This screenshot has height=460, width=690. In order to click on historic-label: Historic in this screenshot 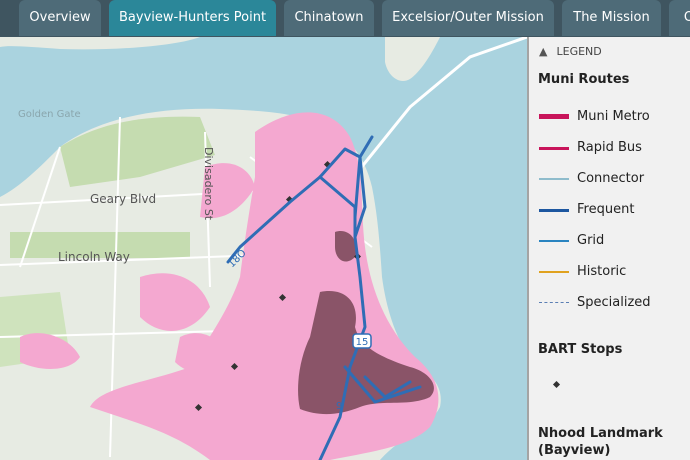, I will do `click(602, 271)`.